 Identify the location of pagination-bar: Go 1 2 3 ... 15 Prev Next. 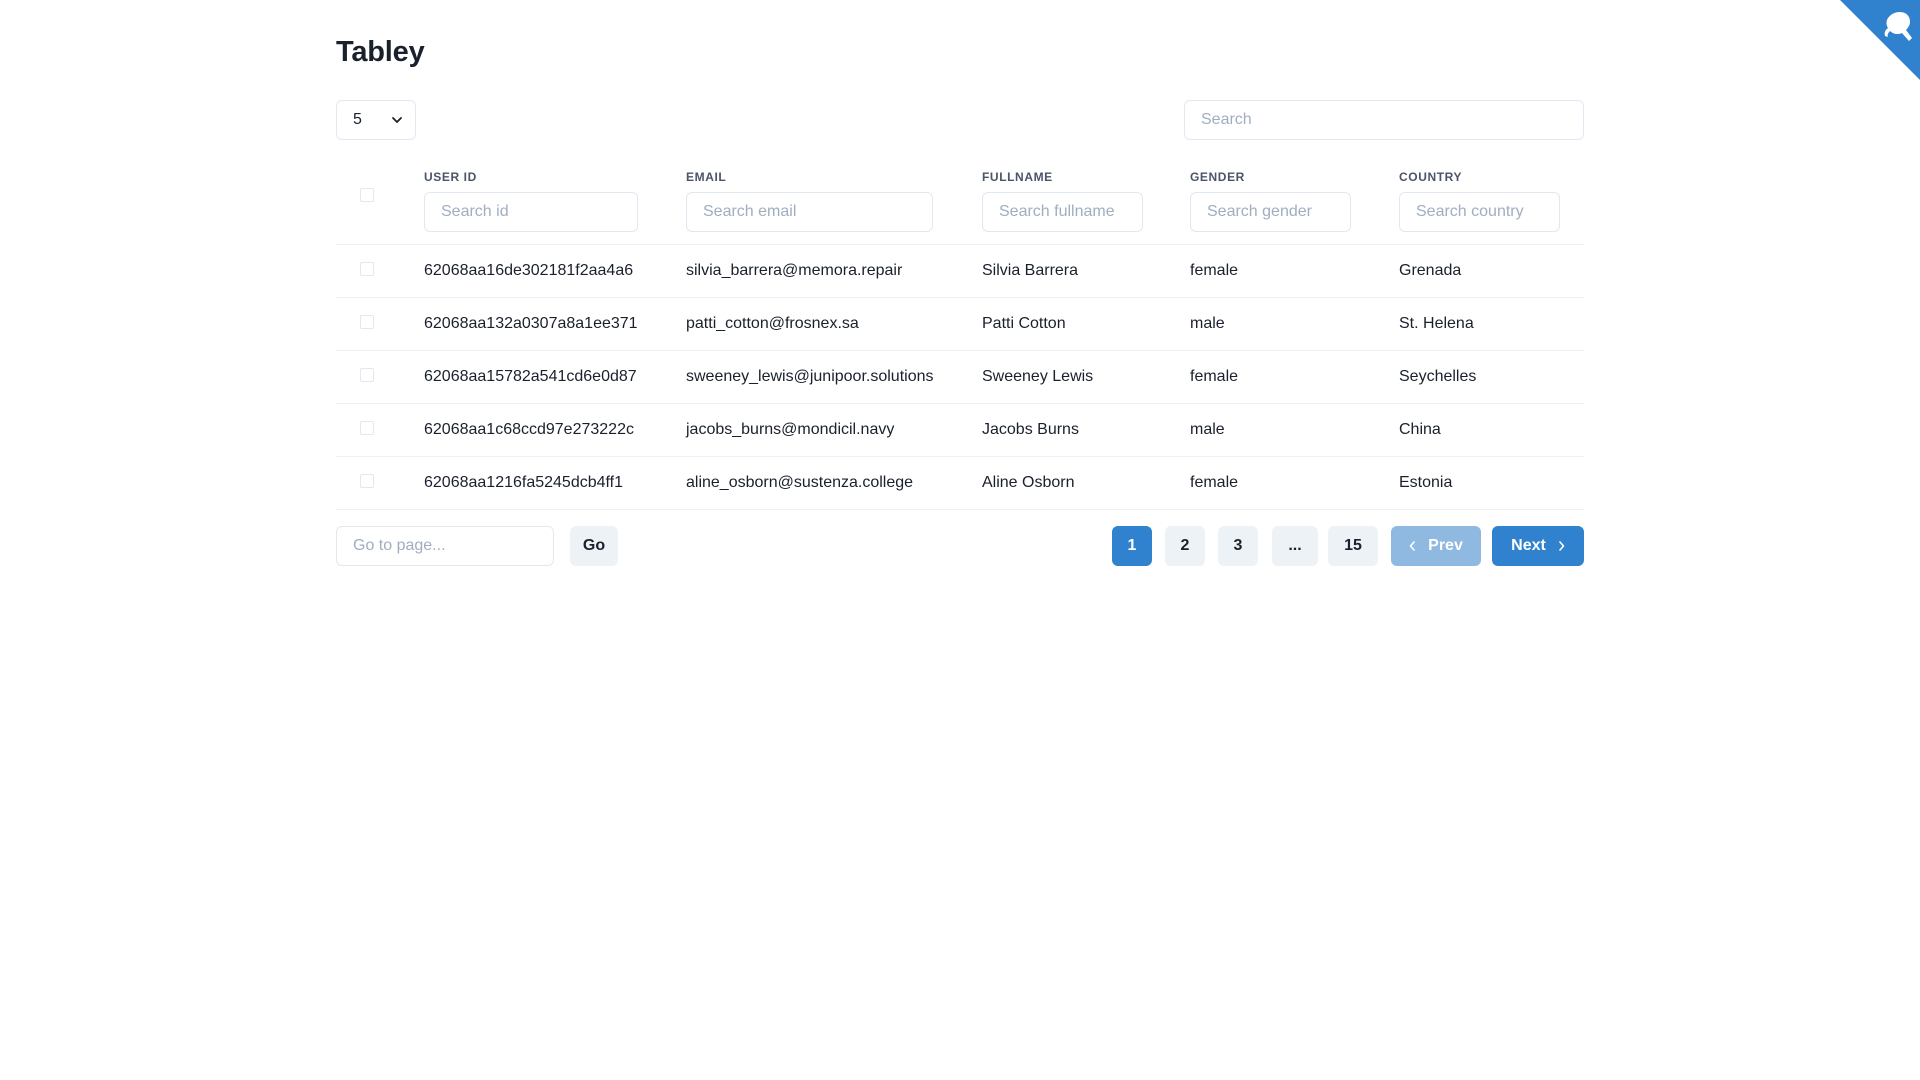
(960, 546).